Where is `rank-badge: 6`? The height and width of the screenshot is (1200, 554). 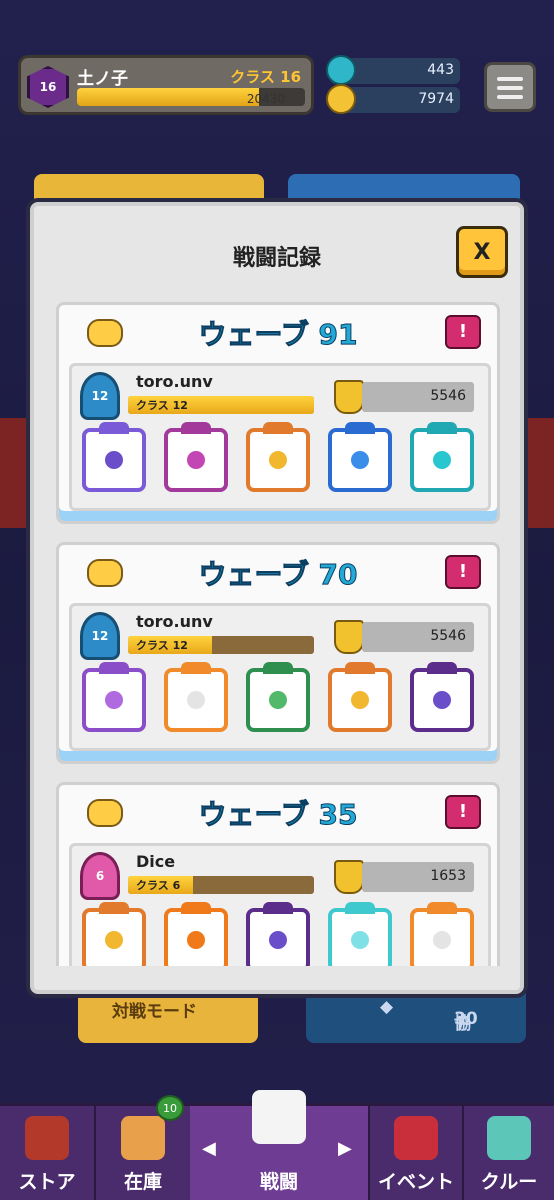 rank-badge: 6 is located at coordinates (100, 876).